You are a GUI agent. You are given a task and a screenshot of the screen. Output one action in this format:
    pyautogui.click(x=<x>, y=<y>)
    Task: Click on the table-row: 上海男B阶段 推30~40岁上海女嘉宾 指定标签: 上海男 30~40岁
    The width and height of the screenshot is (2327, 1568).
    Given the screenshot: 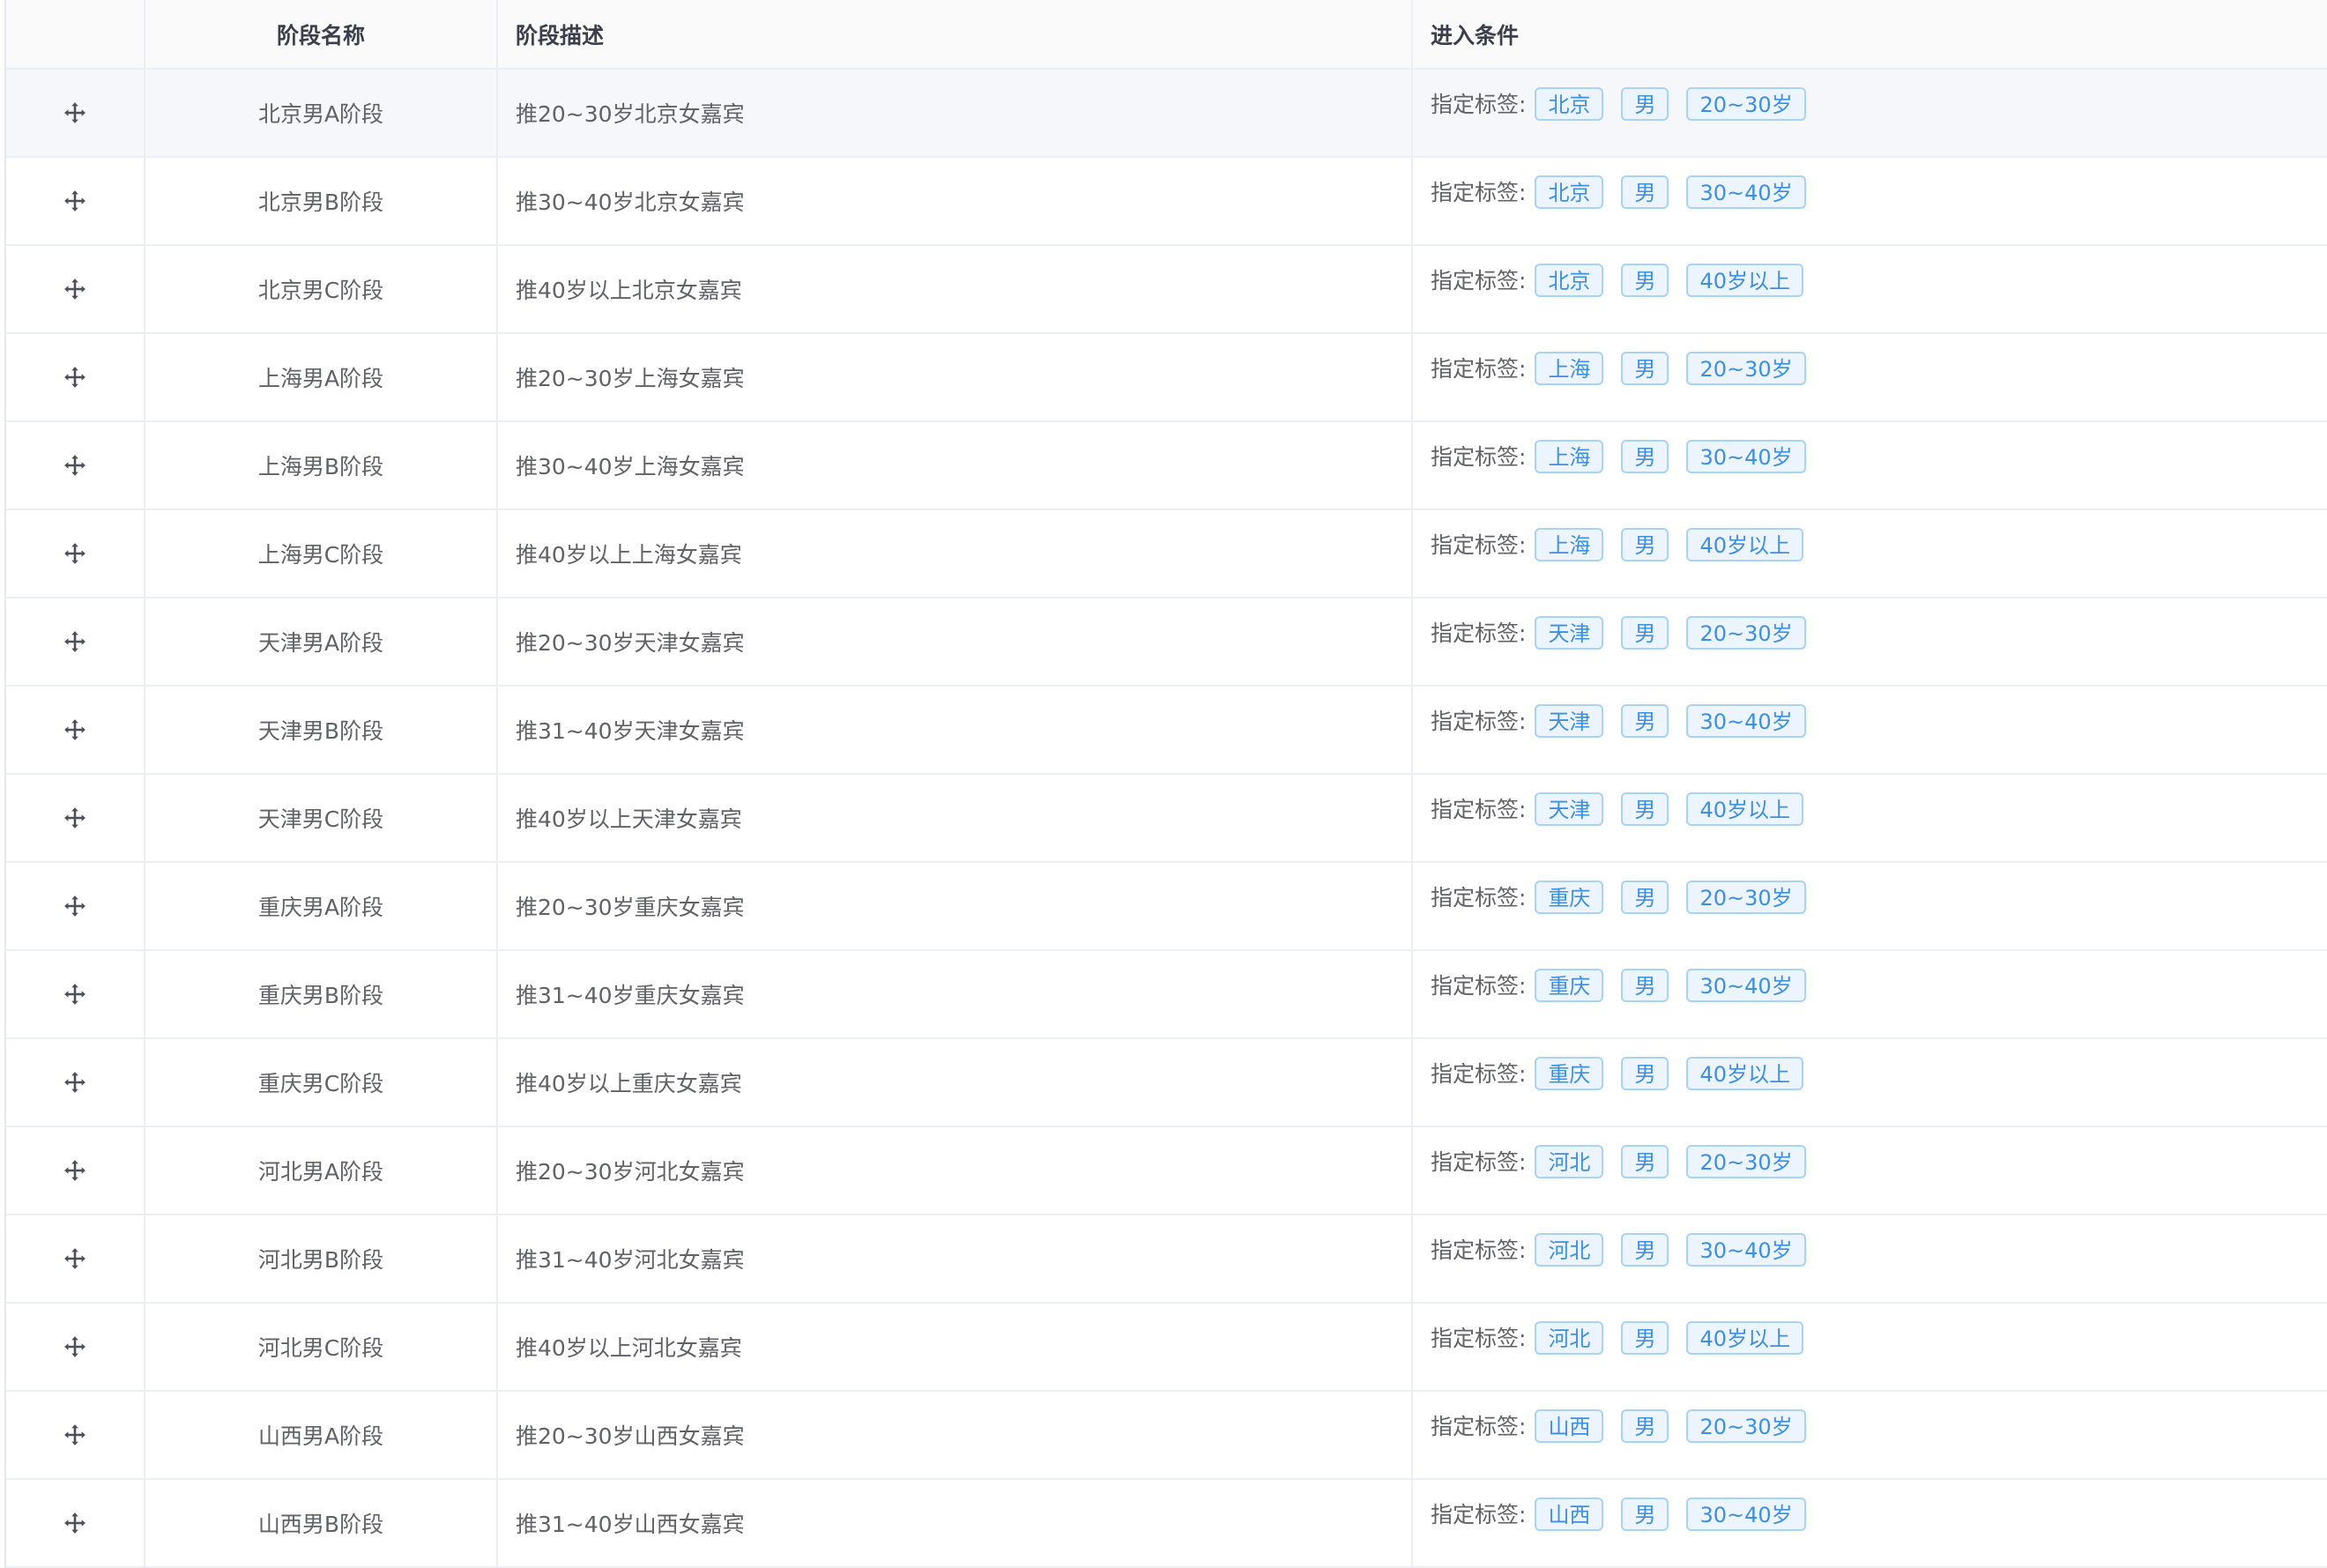 What is the action you would take?
    pyautogui.click(x=1166, y=466)
    